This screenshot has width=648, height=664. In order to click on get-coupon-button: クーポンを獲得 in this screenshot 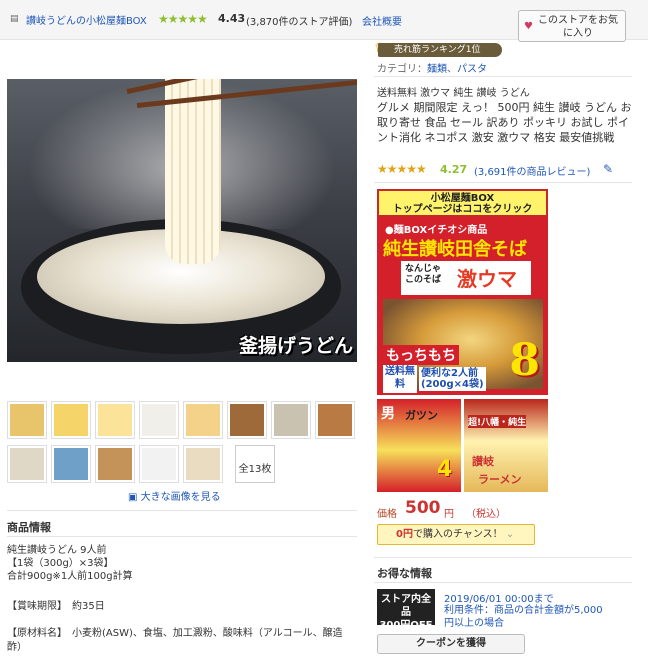, I will do `click(451, 644)`.